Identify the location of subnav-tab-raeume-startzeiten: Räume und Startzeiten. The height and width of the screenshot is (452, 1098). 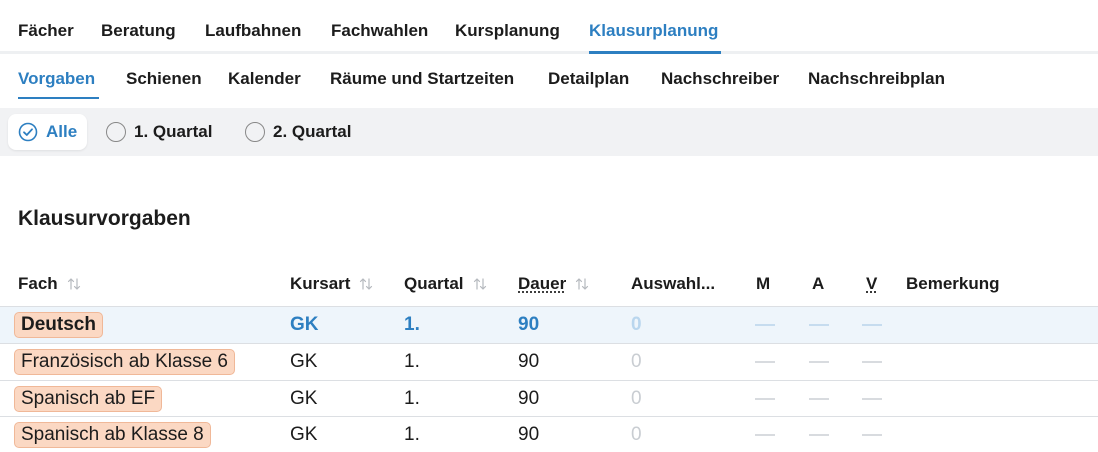
(422, 79).